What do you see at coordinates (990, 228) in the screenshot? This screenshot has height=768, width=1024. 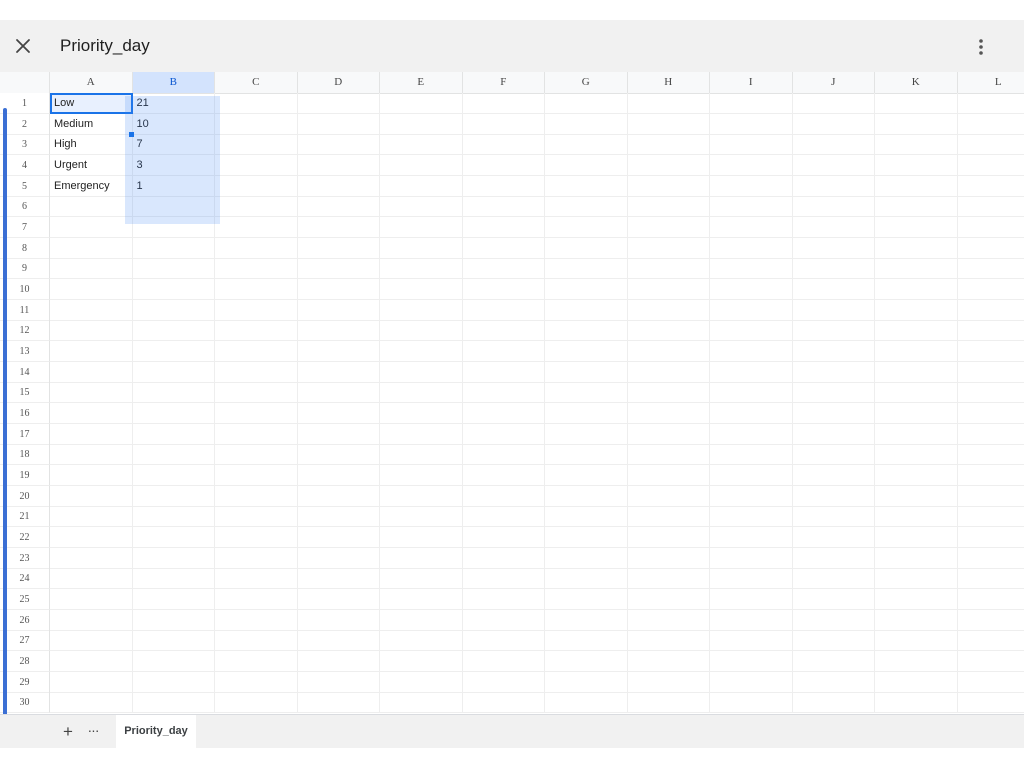 I see `cell-l7` at bounding box center [990, 228].